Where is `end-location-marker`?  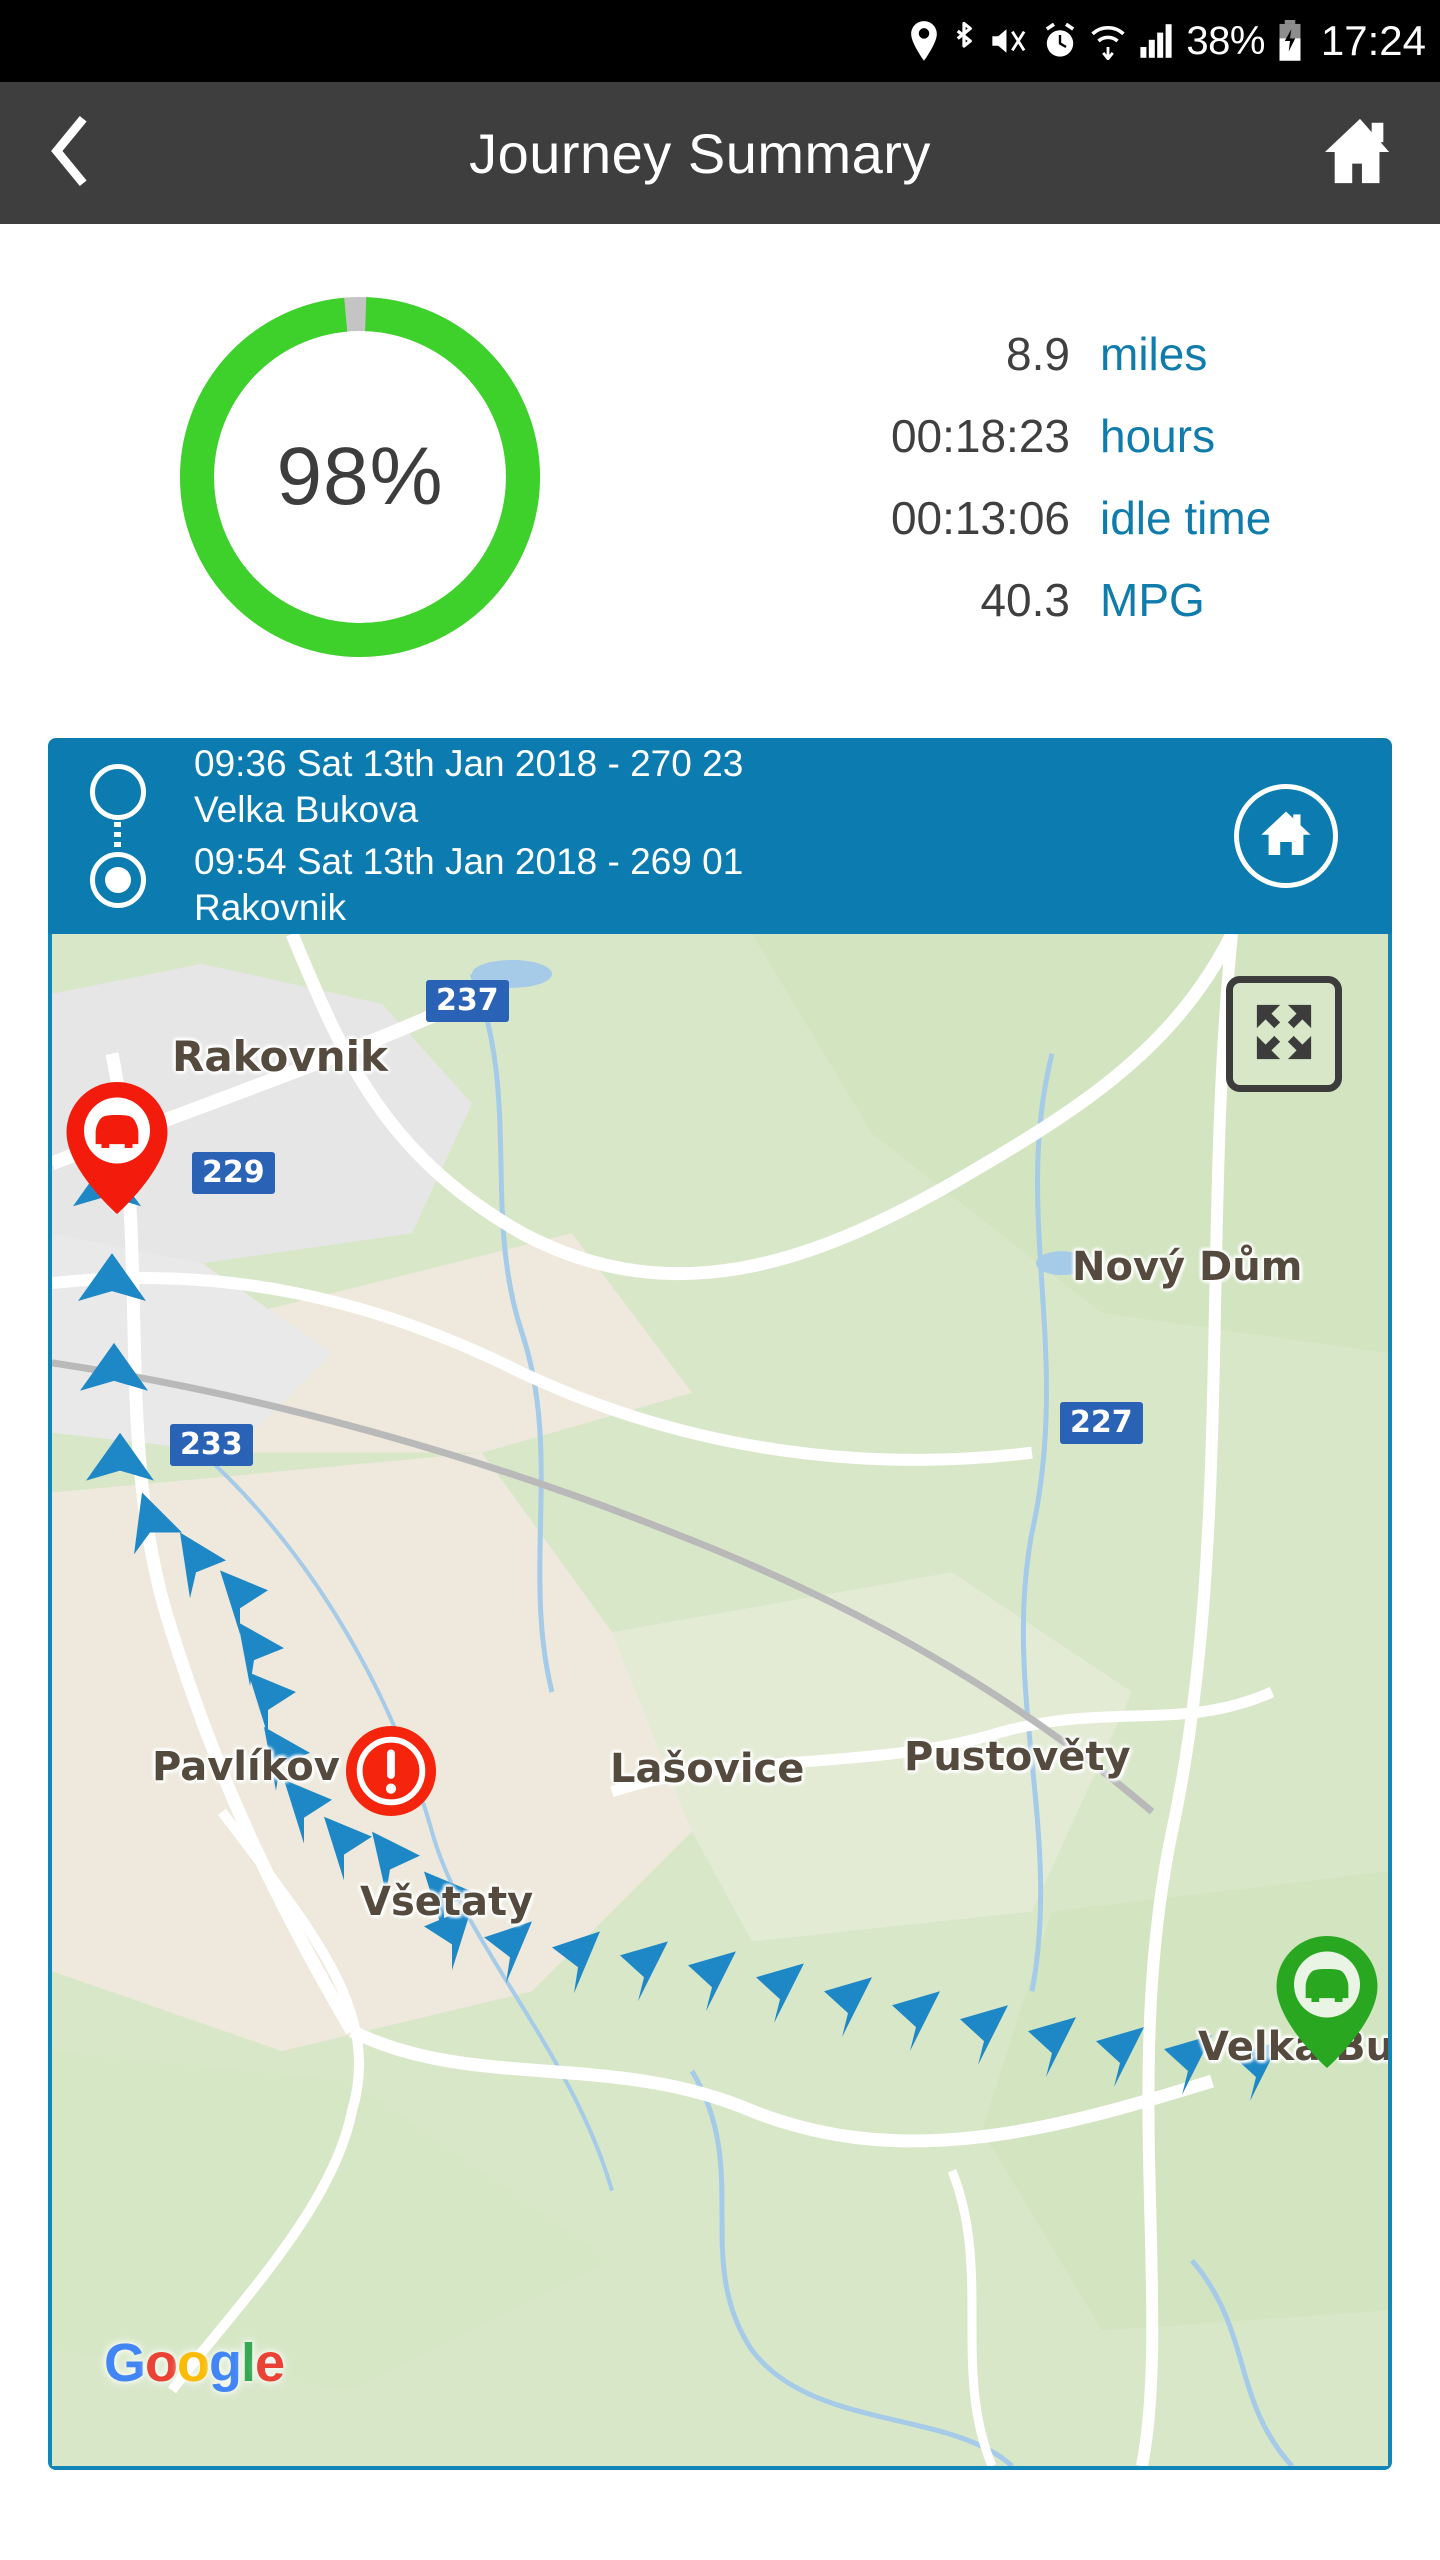 end-location-marker is located at coordinates (117, 1148).